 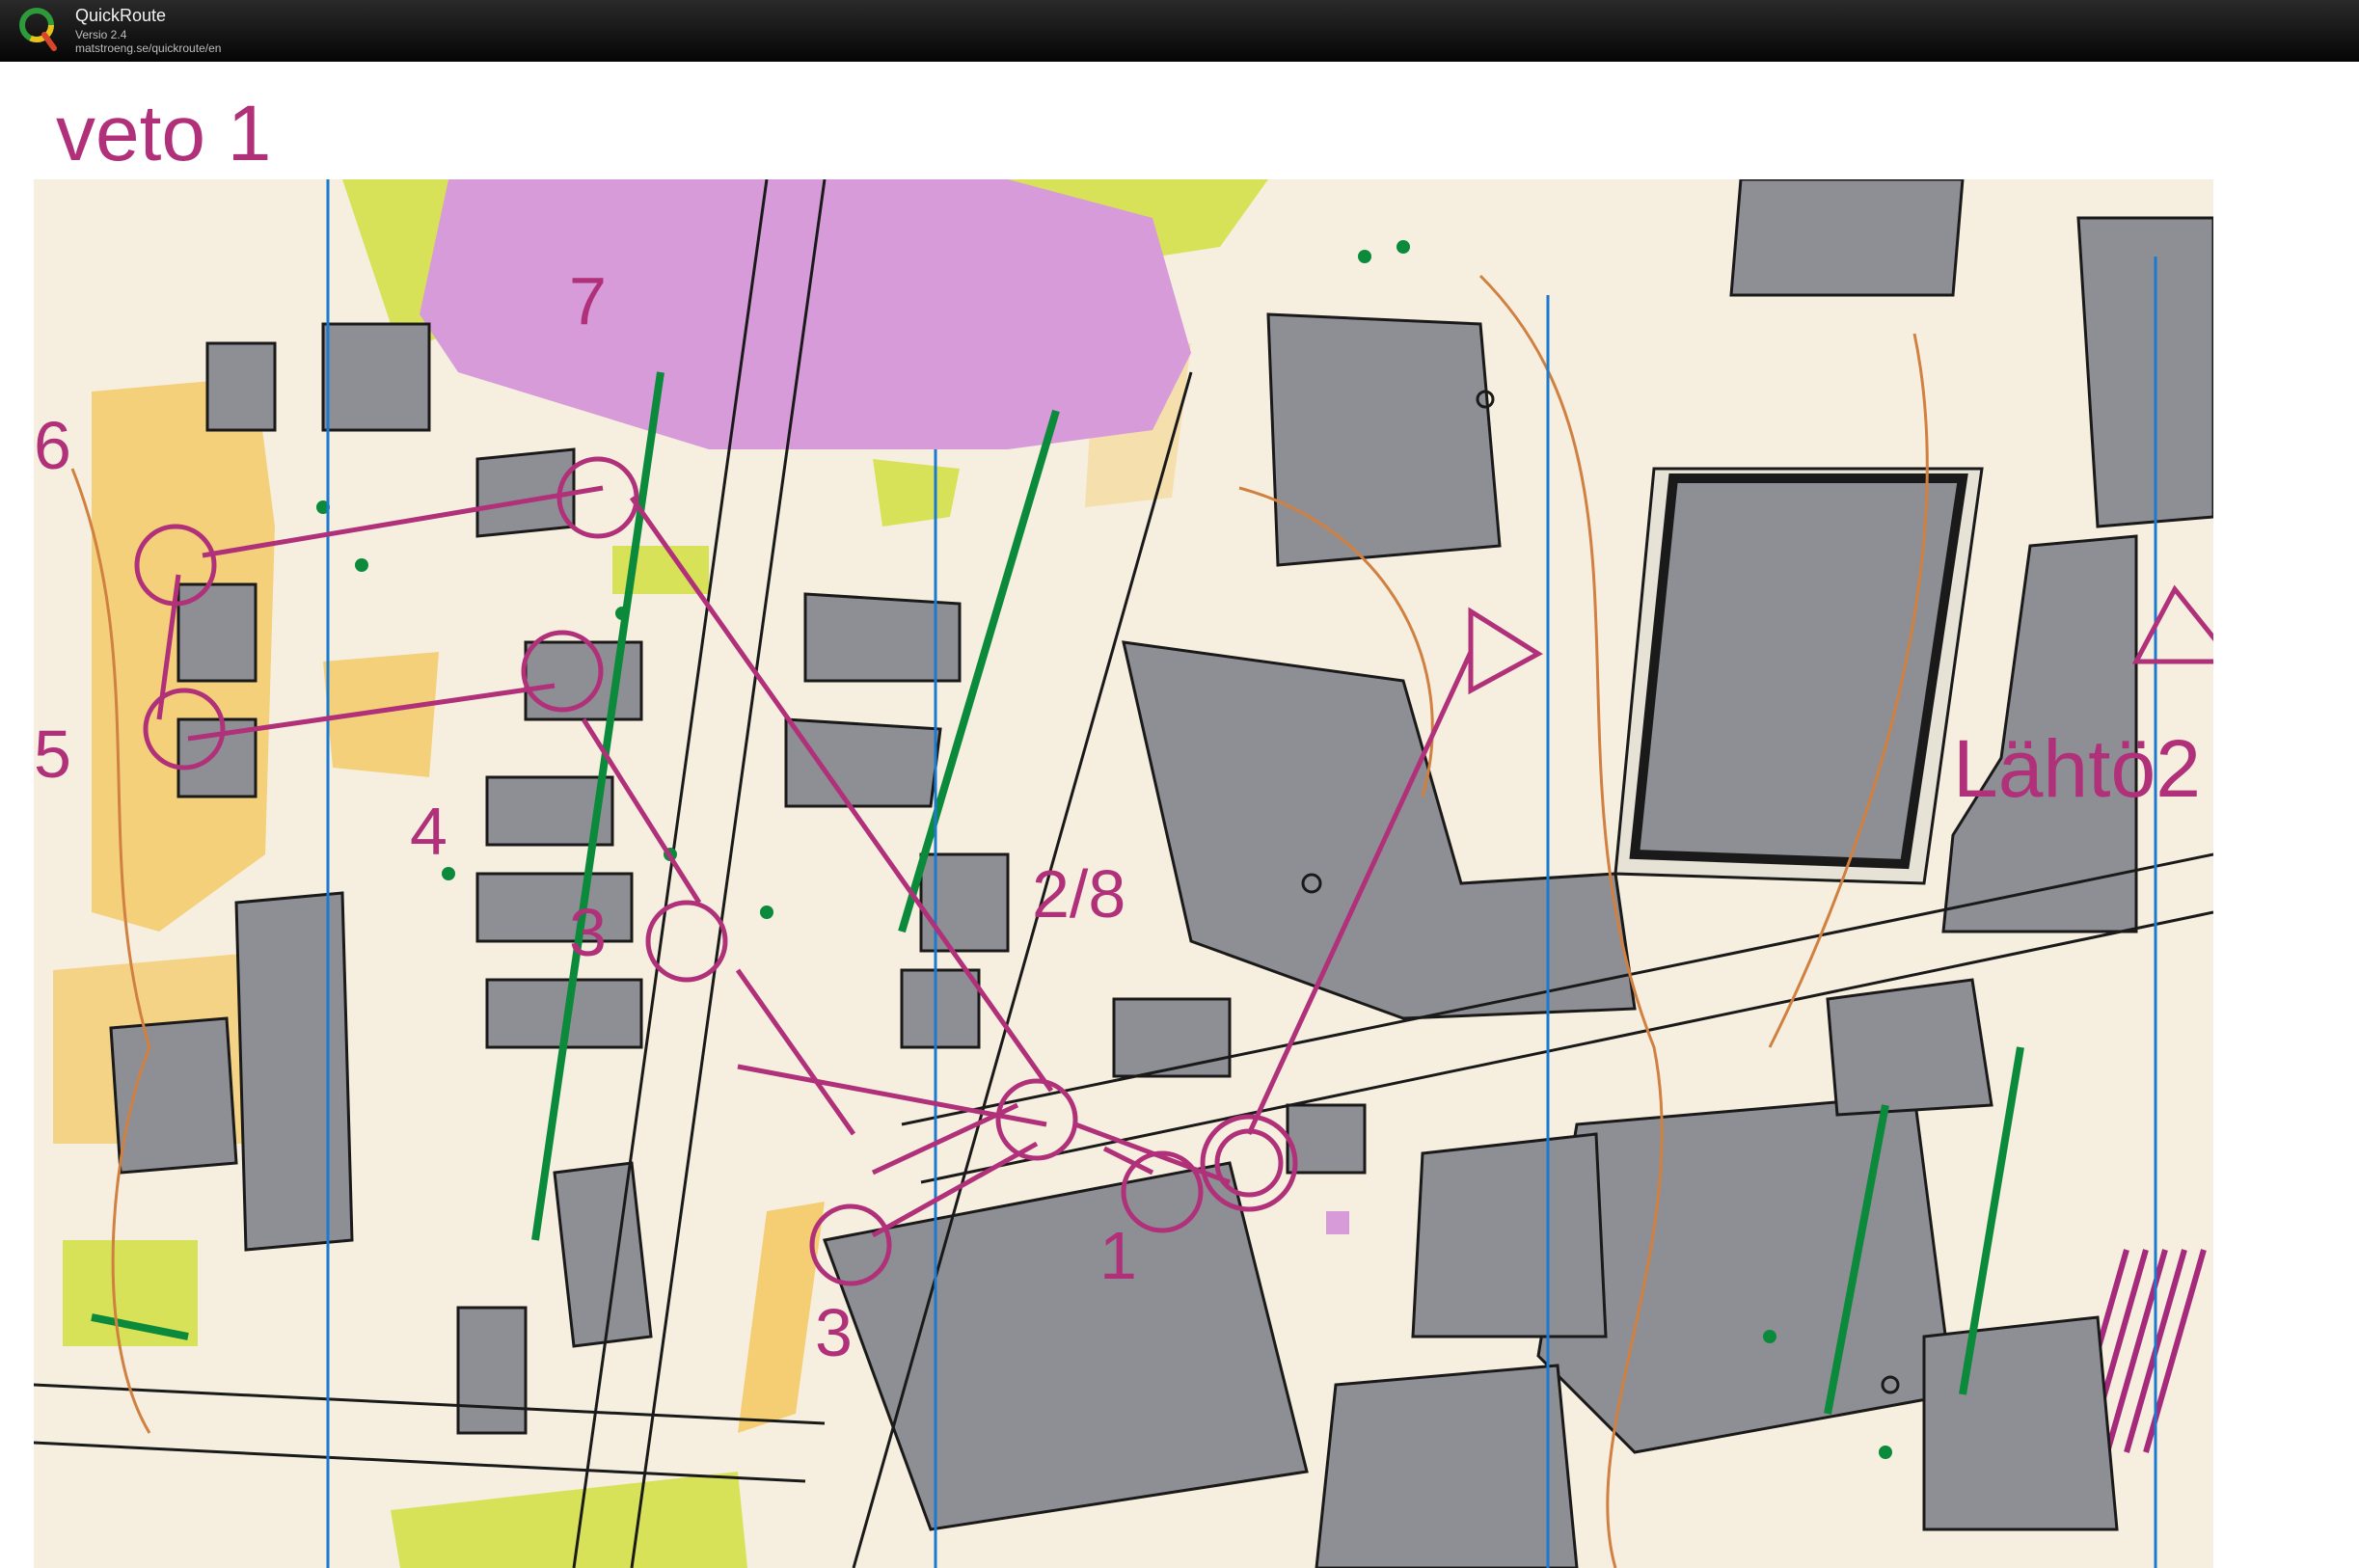 What do you see at coordinates (2077, 768) in the screenshot?
I see `start-label: Lähtö2` at bounding box center [2077, 768].